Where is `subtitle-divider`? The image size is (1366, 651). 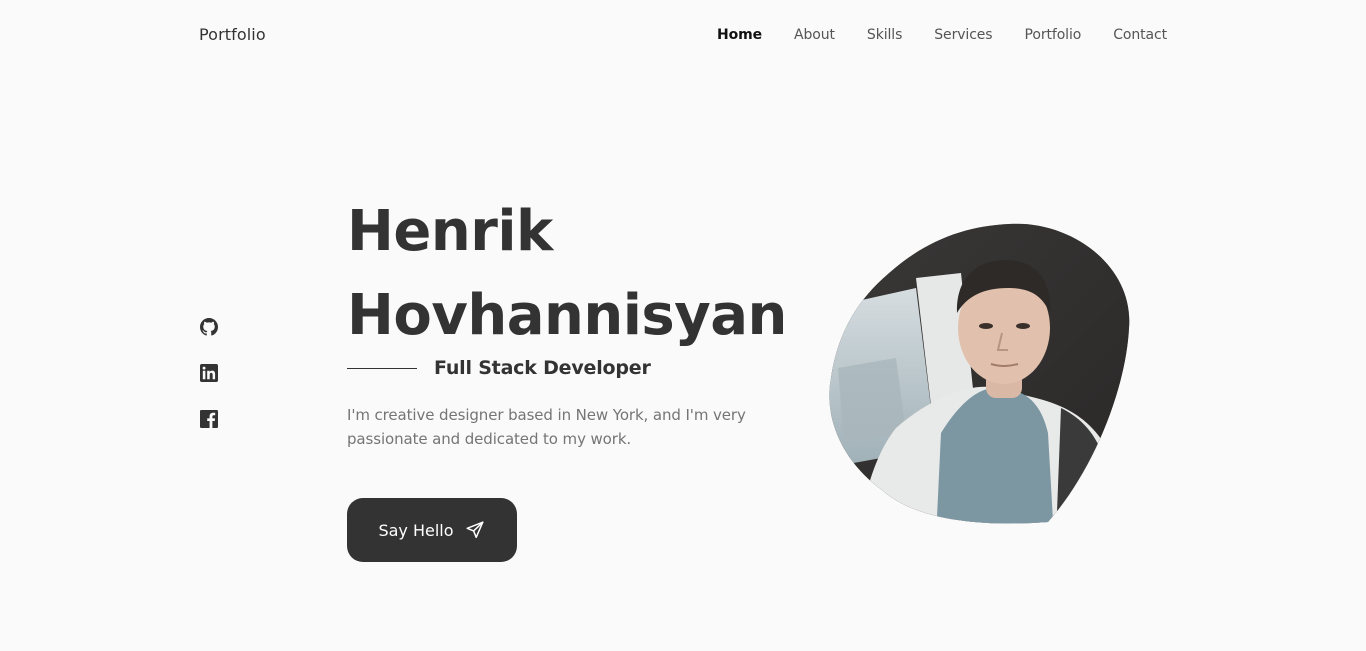
subtitle-divider is located at coordinates (382, 368).